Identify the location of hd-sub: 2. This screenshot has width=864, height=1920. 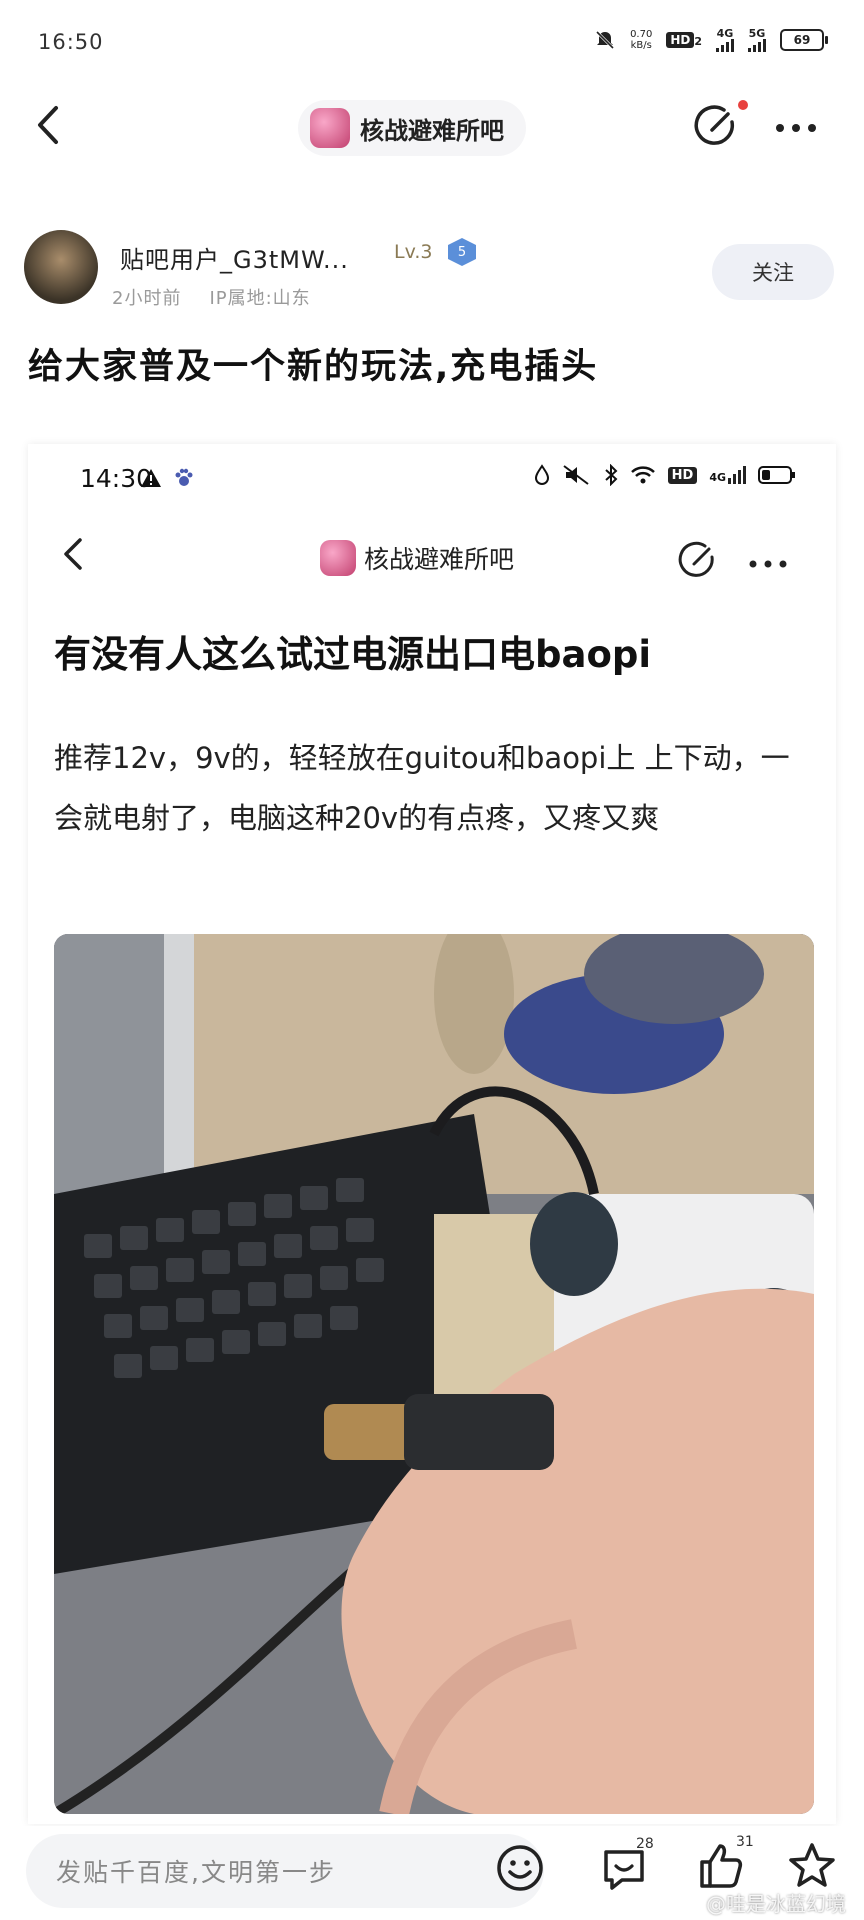
(698, 41).